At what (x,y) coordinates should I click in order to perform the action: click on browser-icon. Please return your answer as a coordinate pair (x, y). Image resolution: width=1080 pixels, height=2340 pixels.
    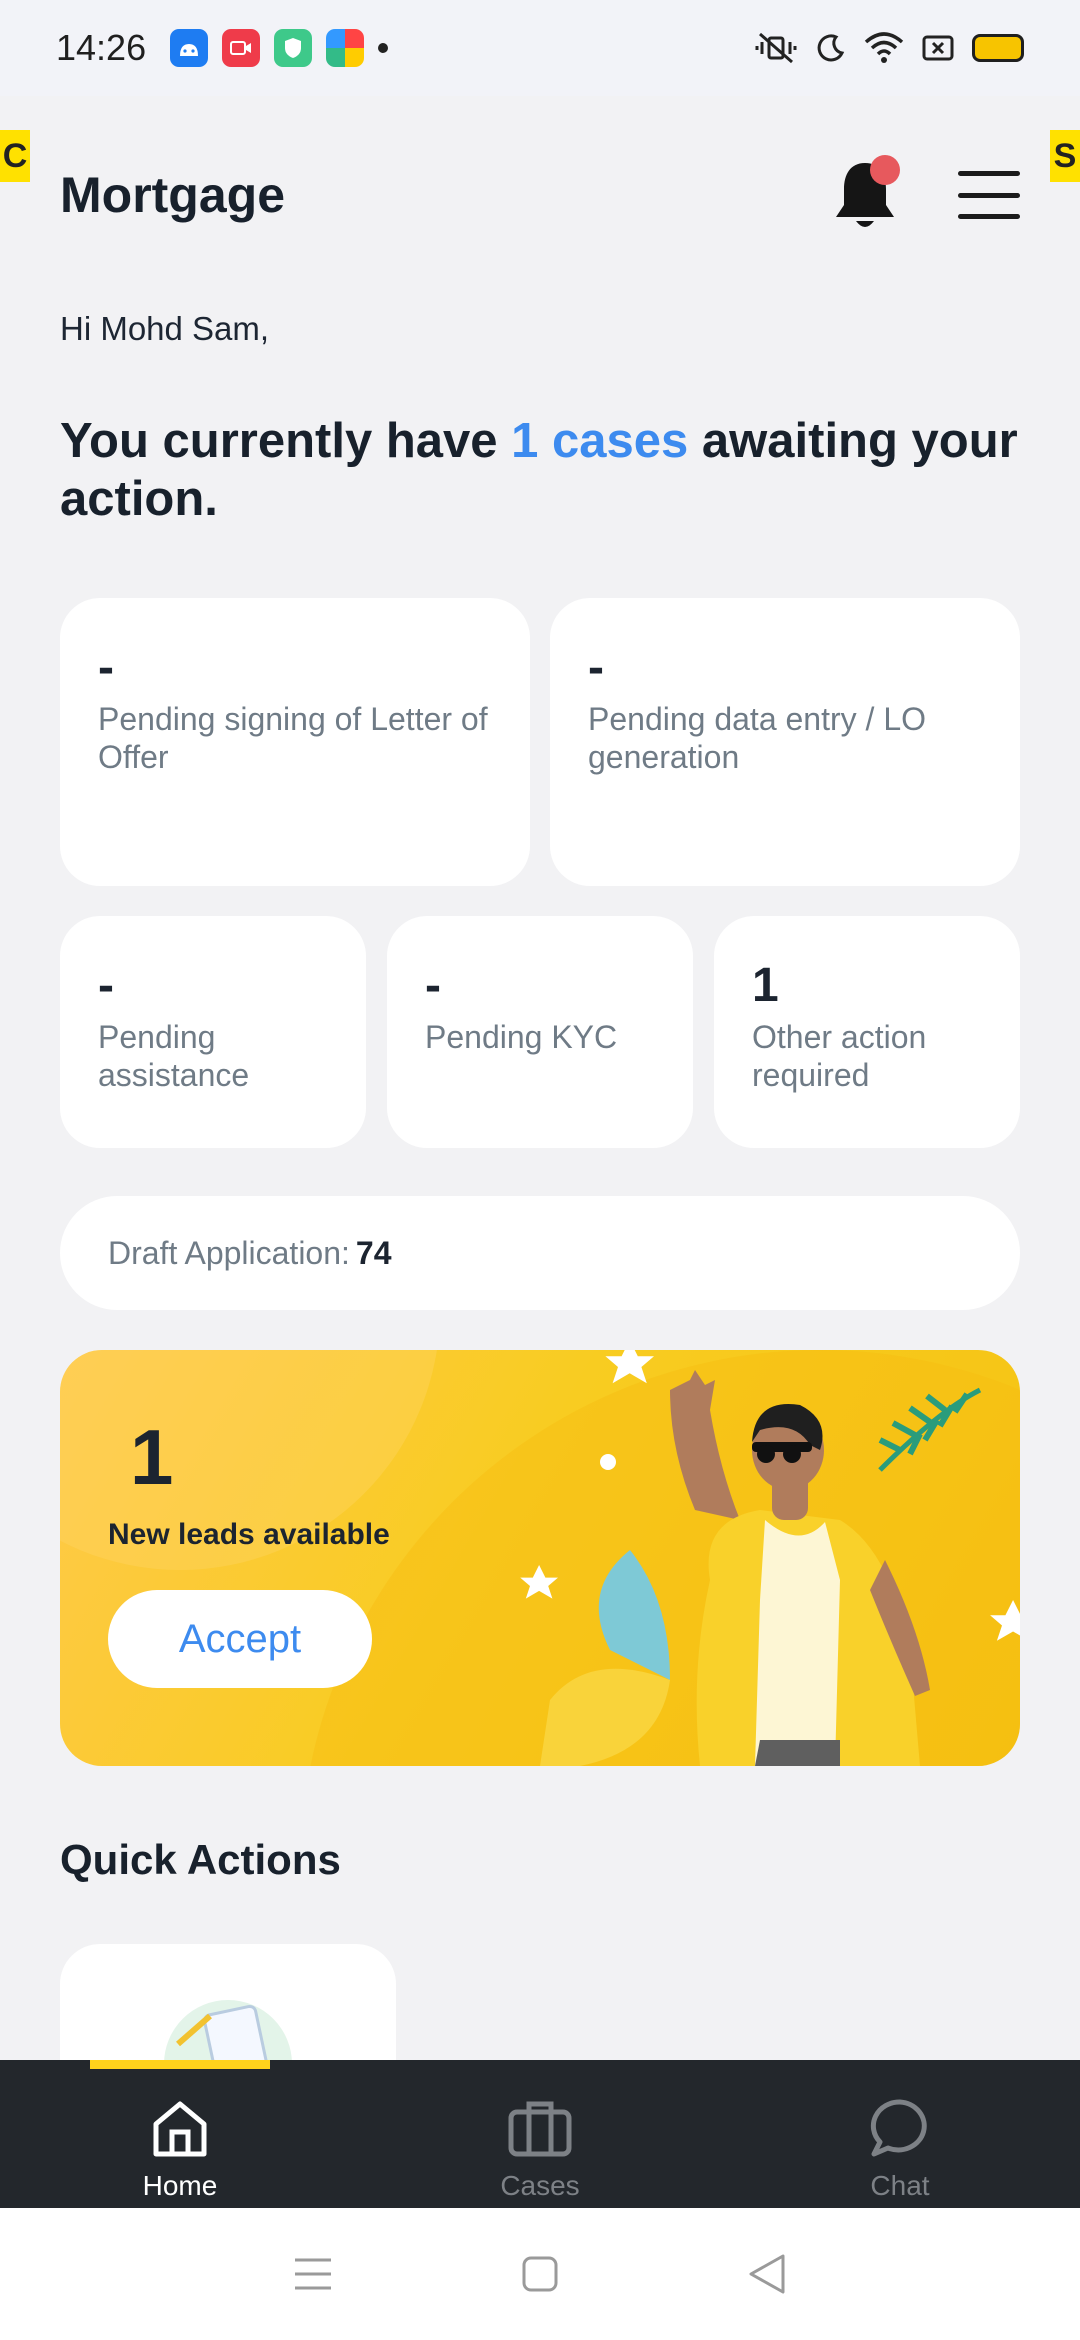
    Looking at the image, I should click on (345, 48).